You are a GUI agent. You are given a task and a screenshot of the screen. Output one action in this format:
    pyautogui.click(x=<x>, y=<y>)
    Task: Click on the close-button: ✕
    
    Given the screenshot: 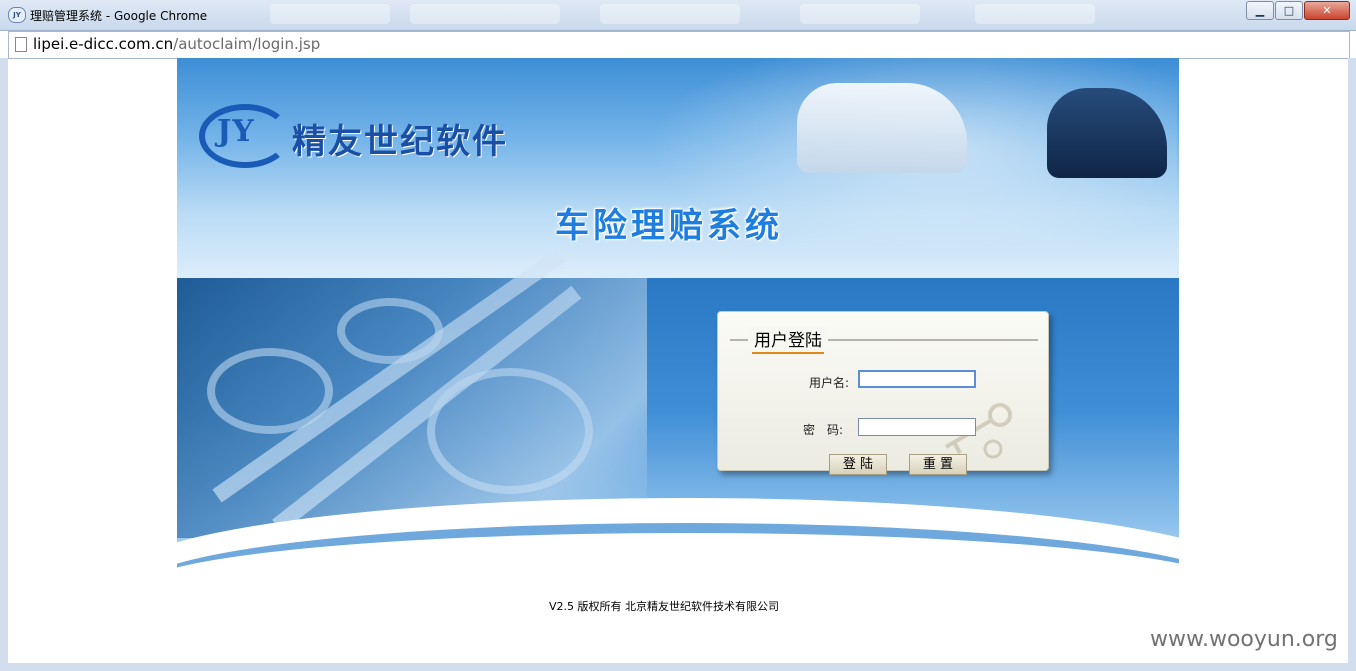 What is the action you would take?
    pyautogui.click(x=1327, y=10)
    